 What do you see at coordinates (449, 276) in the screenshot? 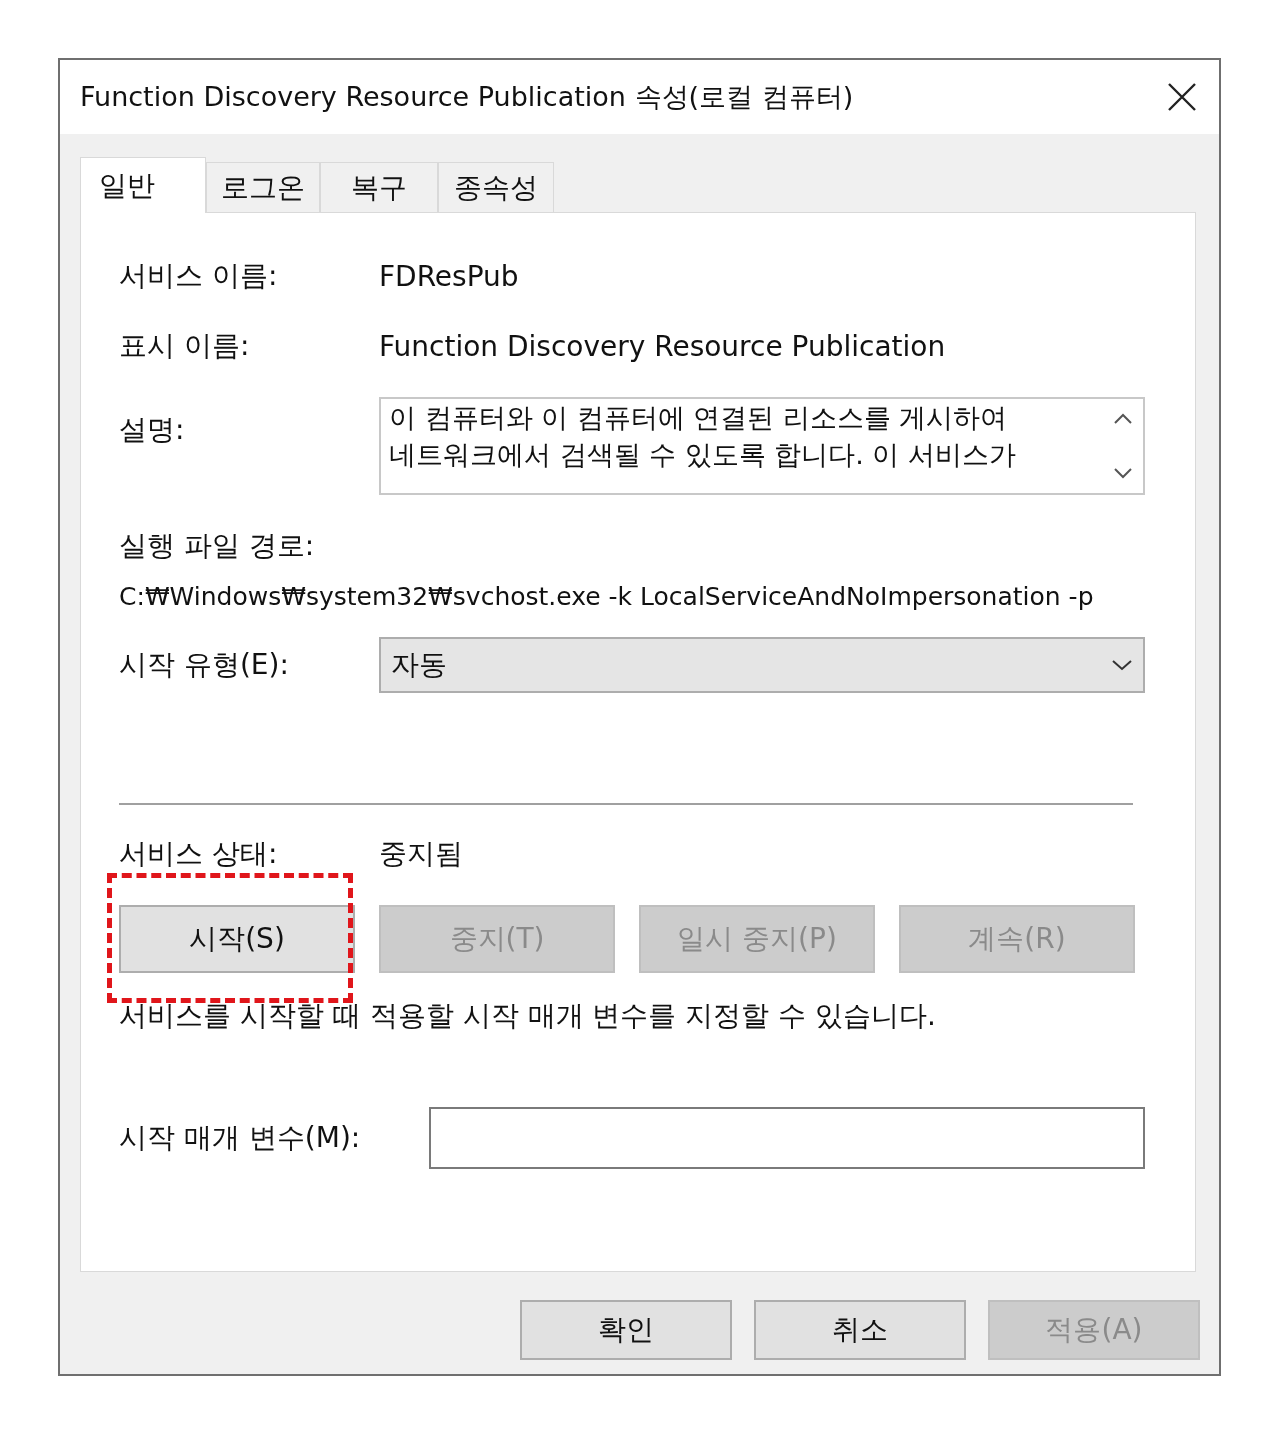
I see `field-value: FDResPub` at bounding box center [449, 276].